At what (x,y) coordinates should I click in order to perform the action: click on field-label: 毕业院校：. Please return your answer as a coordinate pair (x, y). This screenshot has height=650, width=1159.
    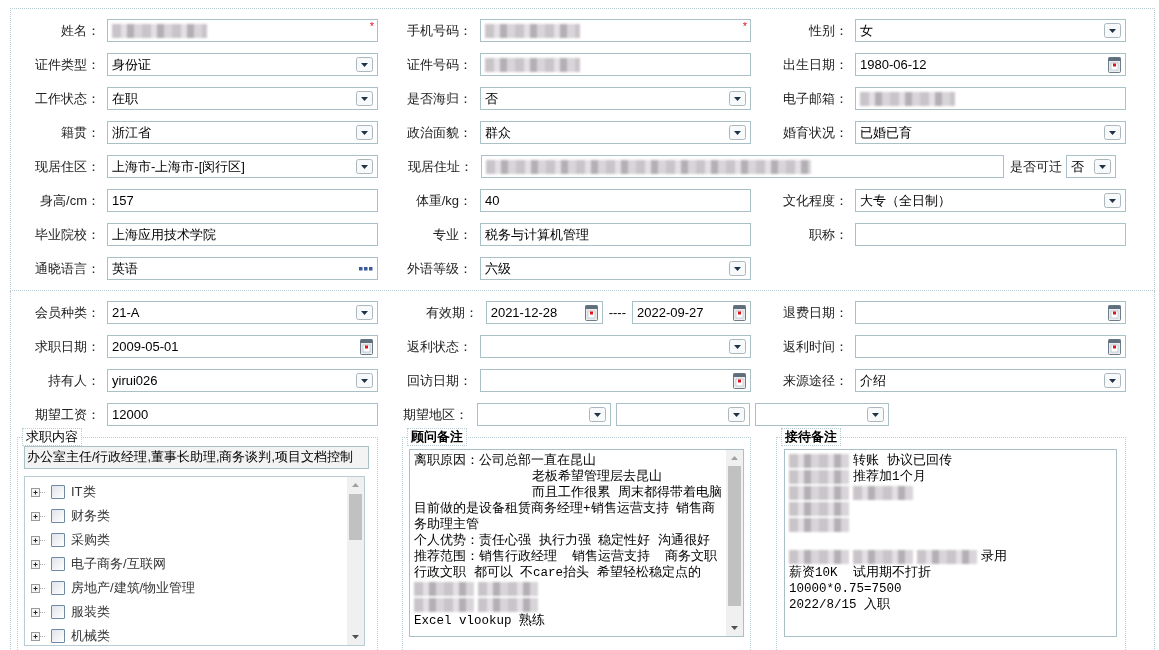
    Looking at the image, I should click on (67, 234).